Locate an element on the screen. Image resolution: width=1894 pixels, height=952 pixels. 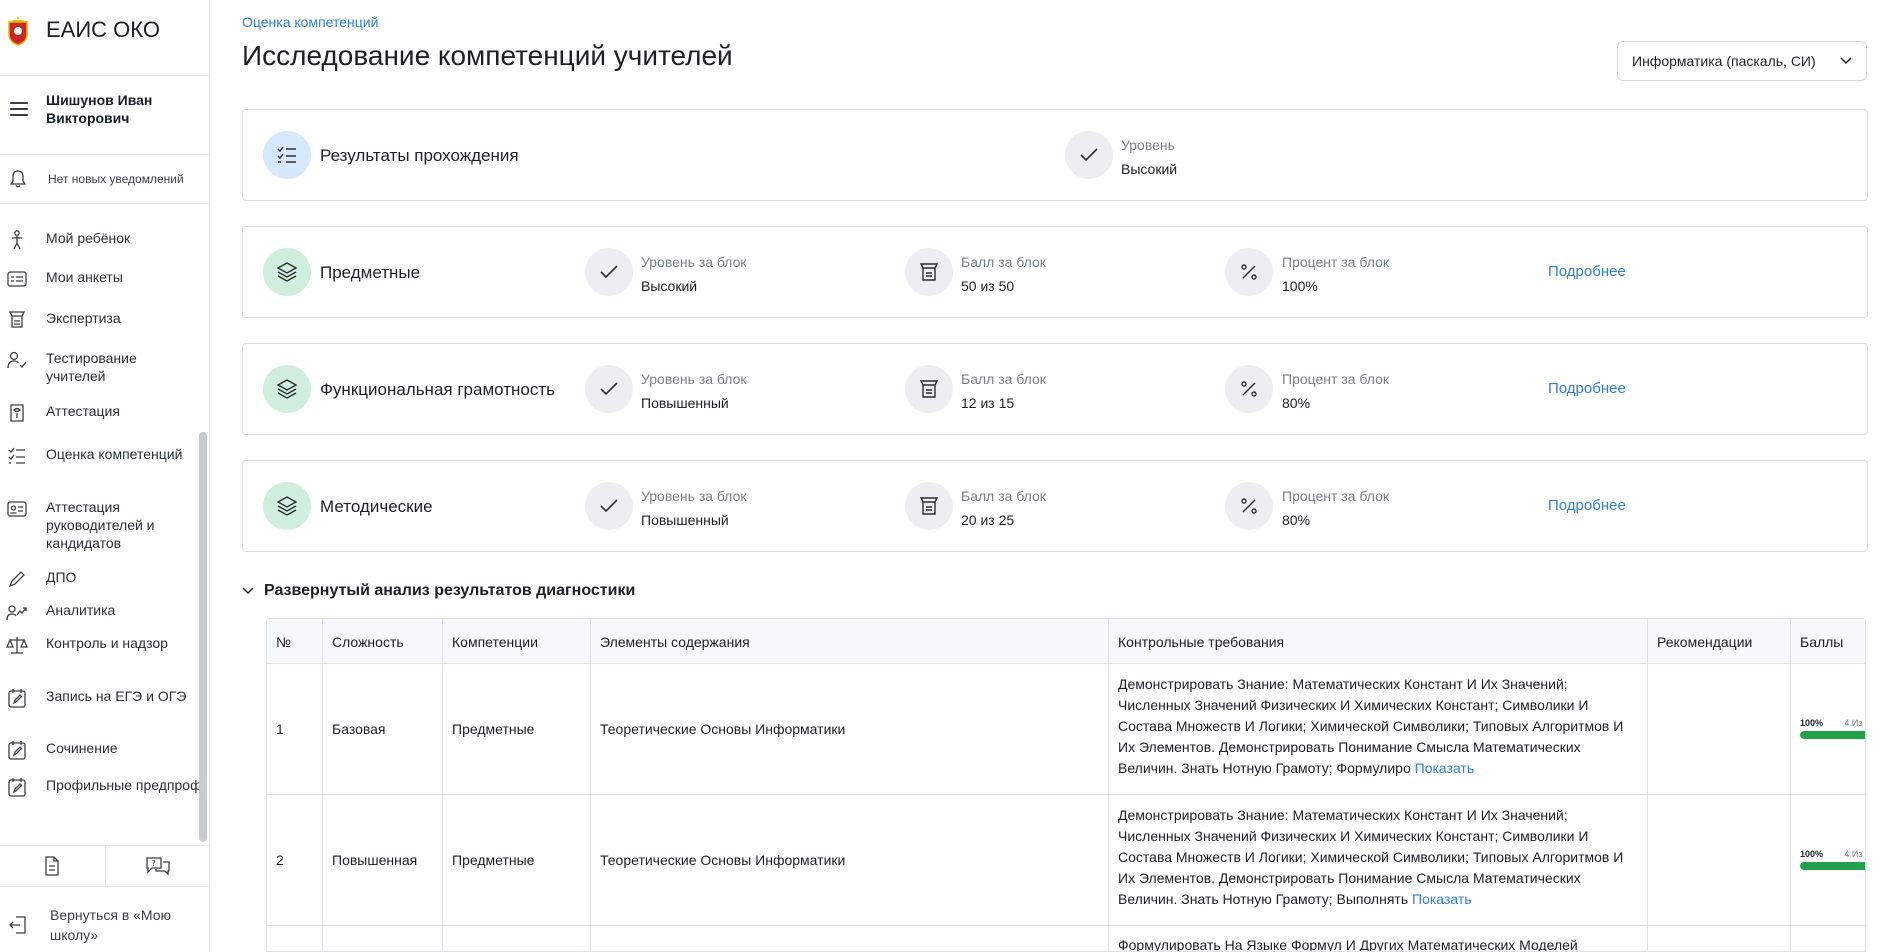
support-tab: ? is located at coordinates (157, 866).